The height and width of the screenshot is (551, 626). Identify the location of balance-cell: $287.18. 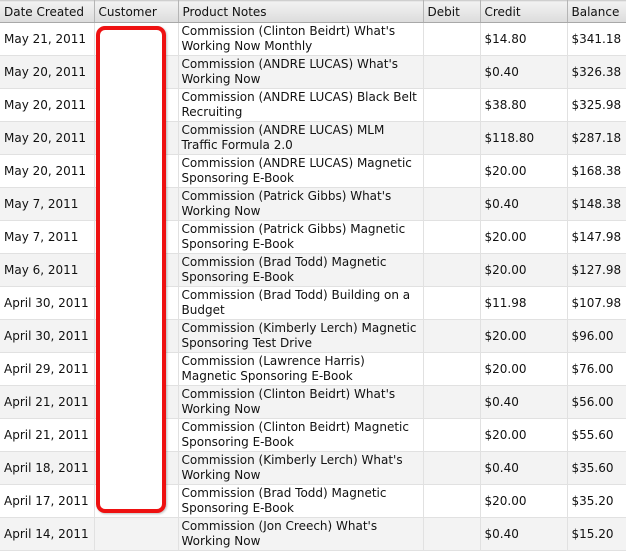
(596, 138).